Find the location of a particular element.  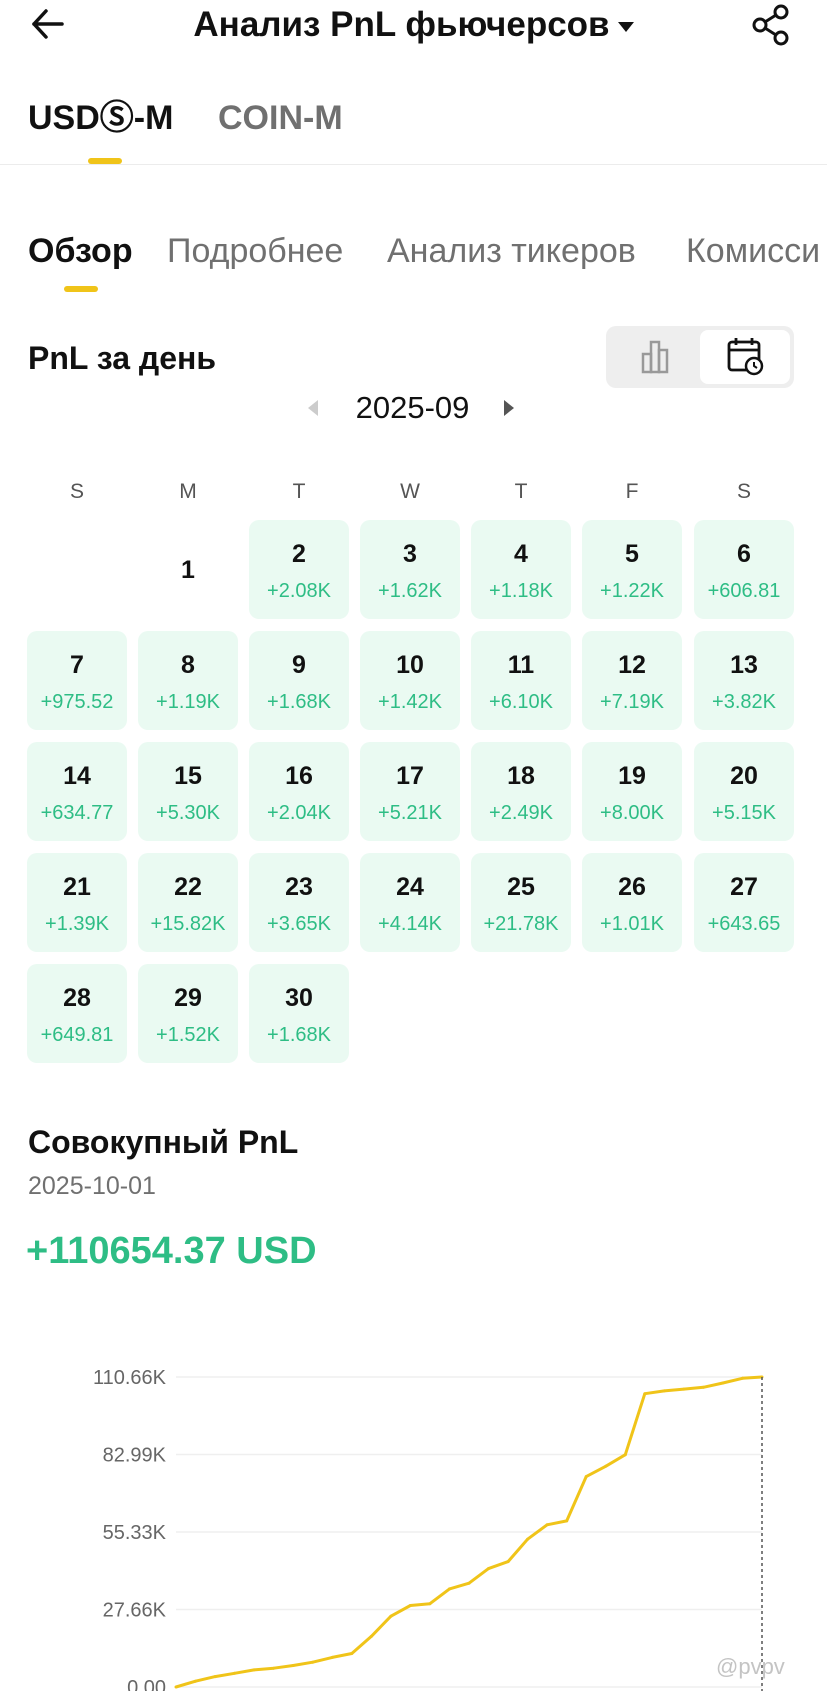

divider is located at coordinates (413, 164).